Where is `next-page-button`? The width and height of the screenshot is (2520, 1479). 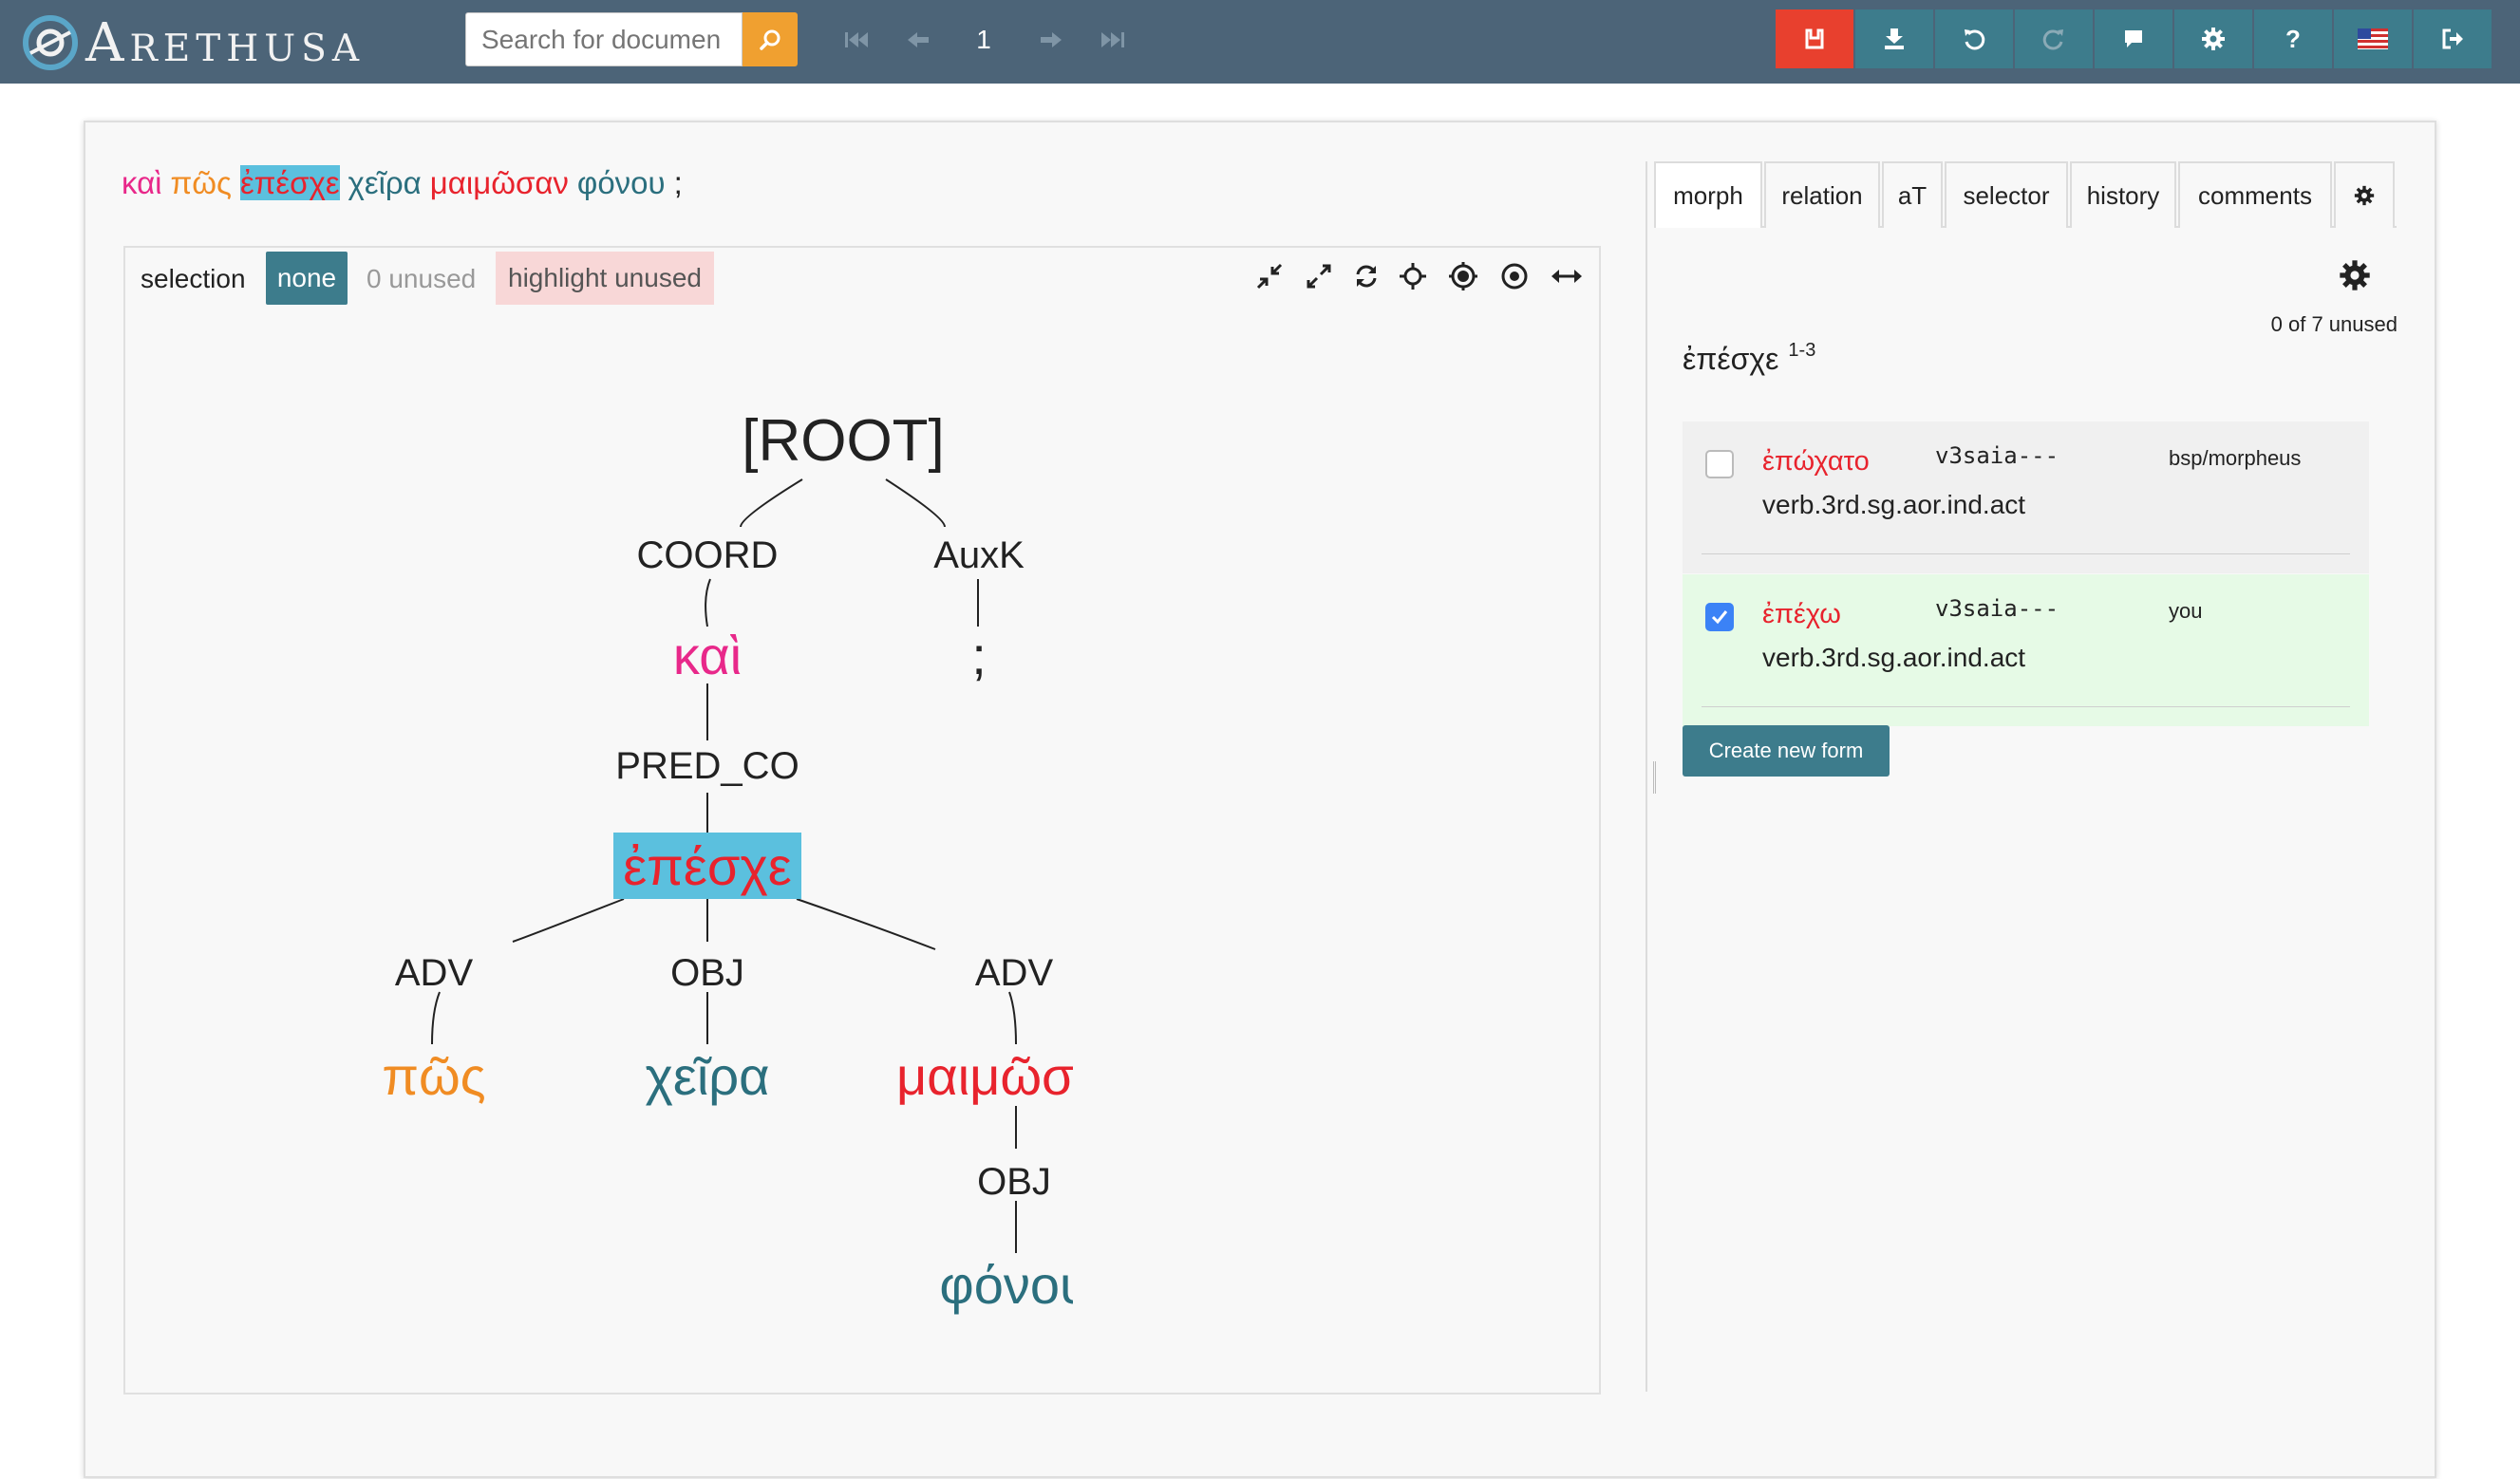 next-page-button is located at coordinates (1050, 40).